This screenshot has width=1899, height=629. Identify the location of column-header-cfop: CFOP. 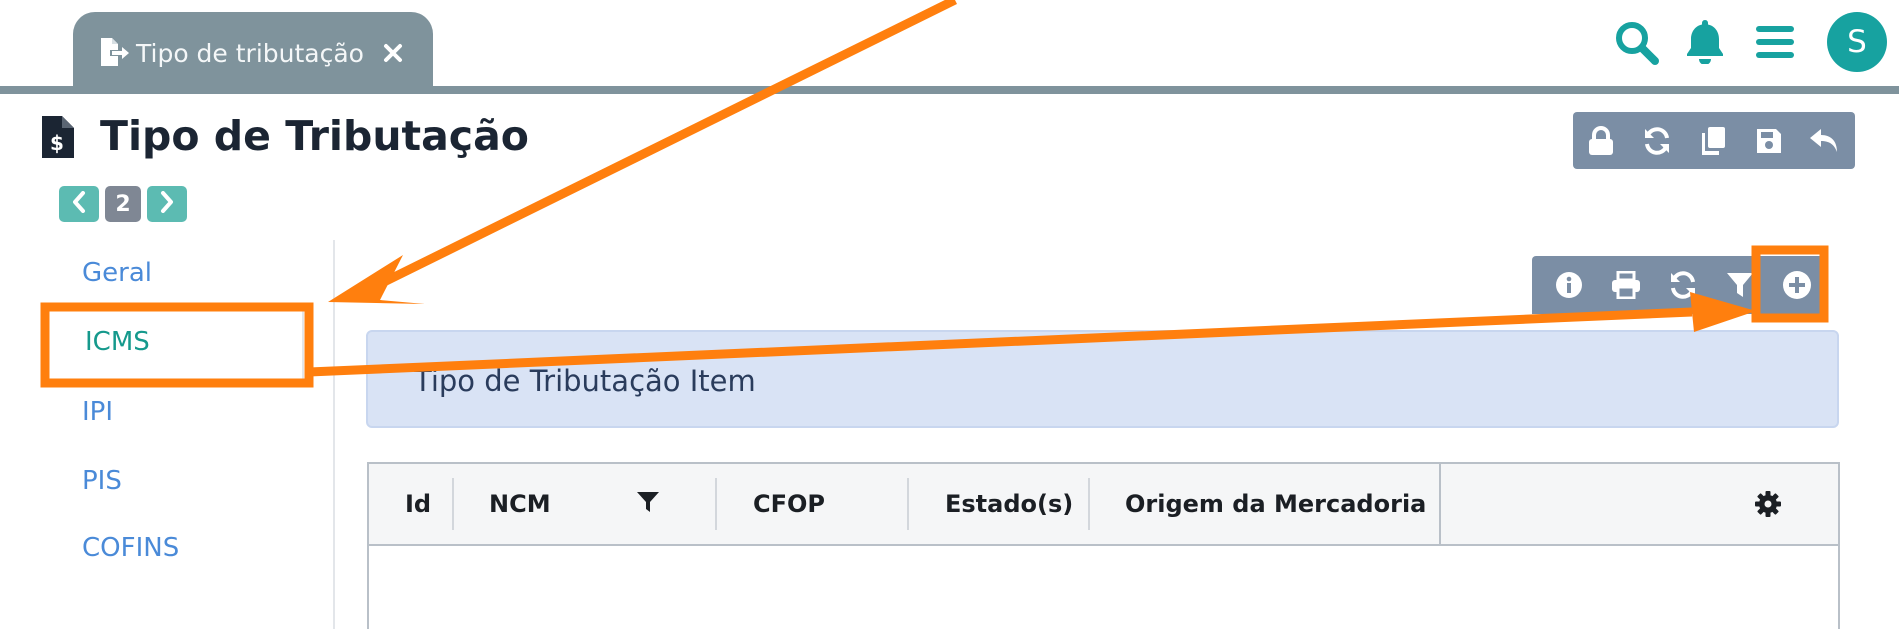
(789, 504).